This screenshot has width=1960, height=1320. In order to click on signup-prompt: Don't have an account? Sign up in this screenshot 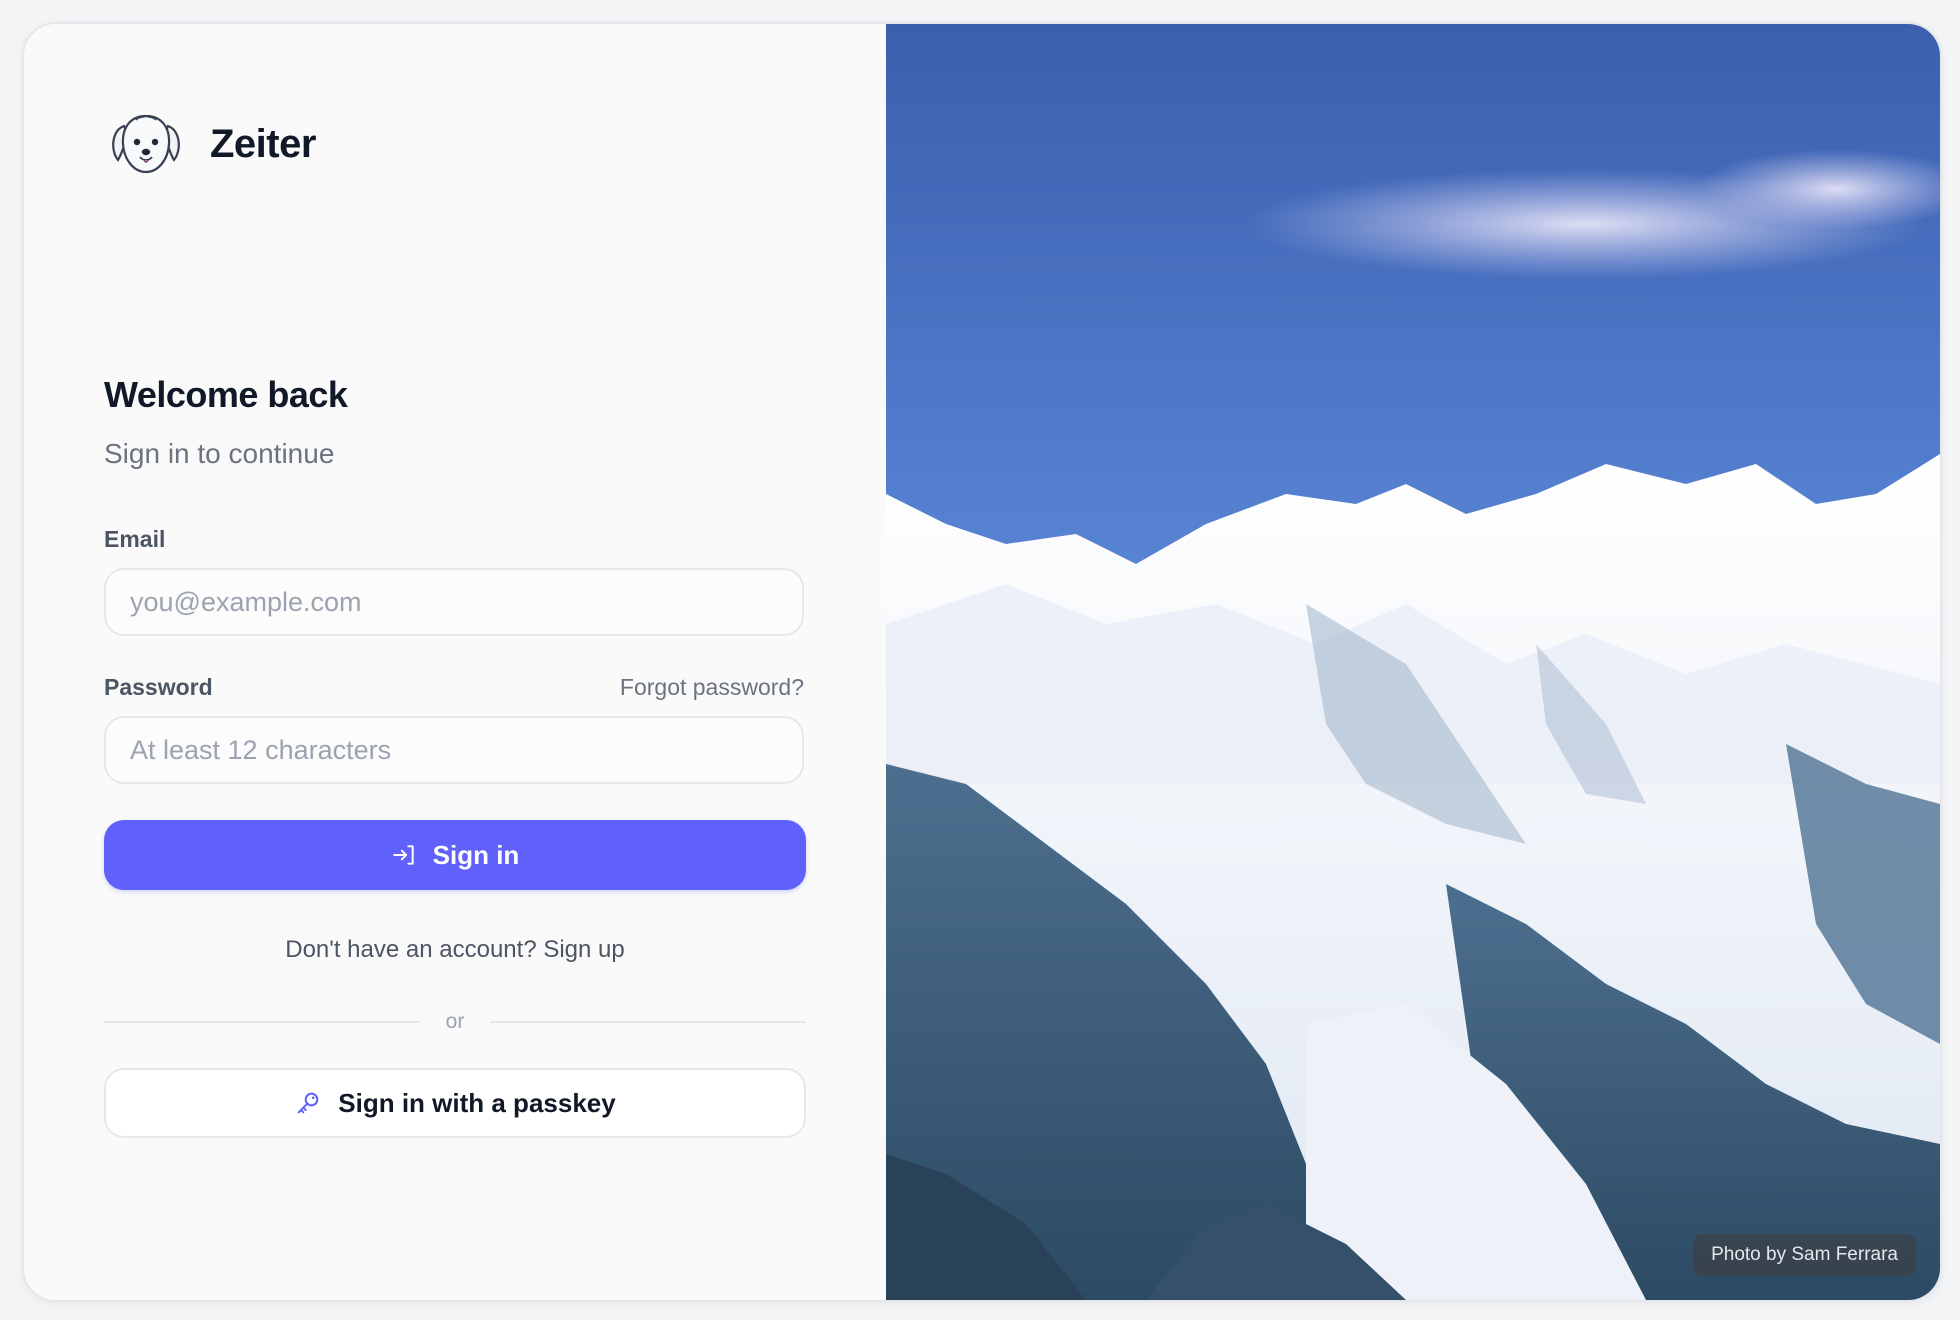, I will do `click(455, 950)`.